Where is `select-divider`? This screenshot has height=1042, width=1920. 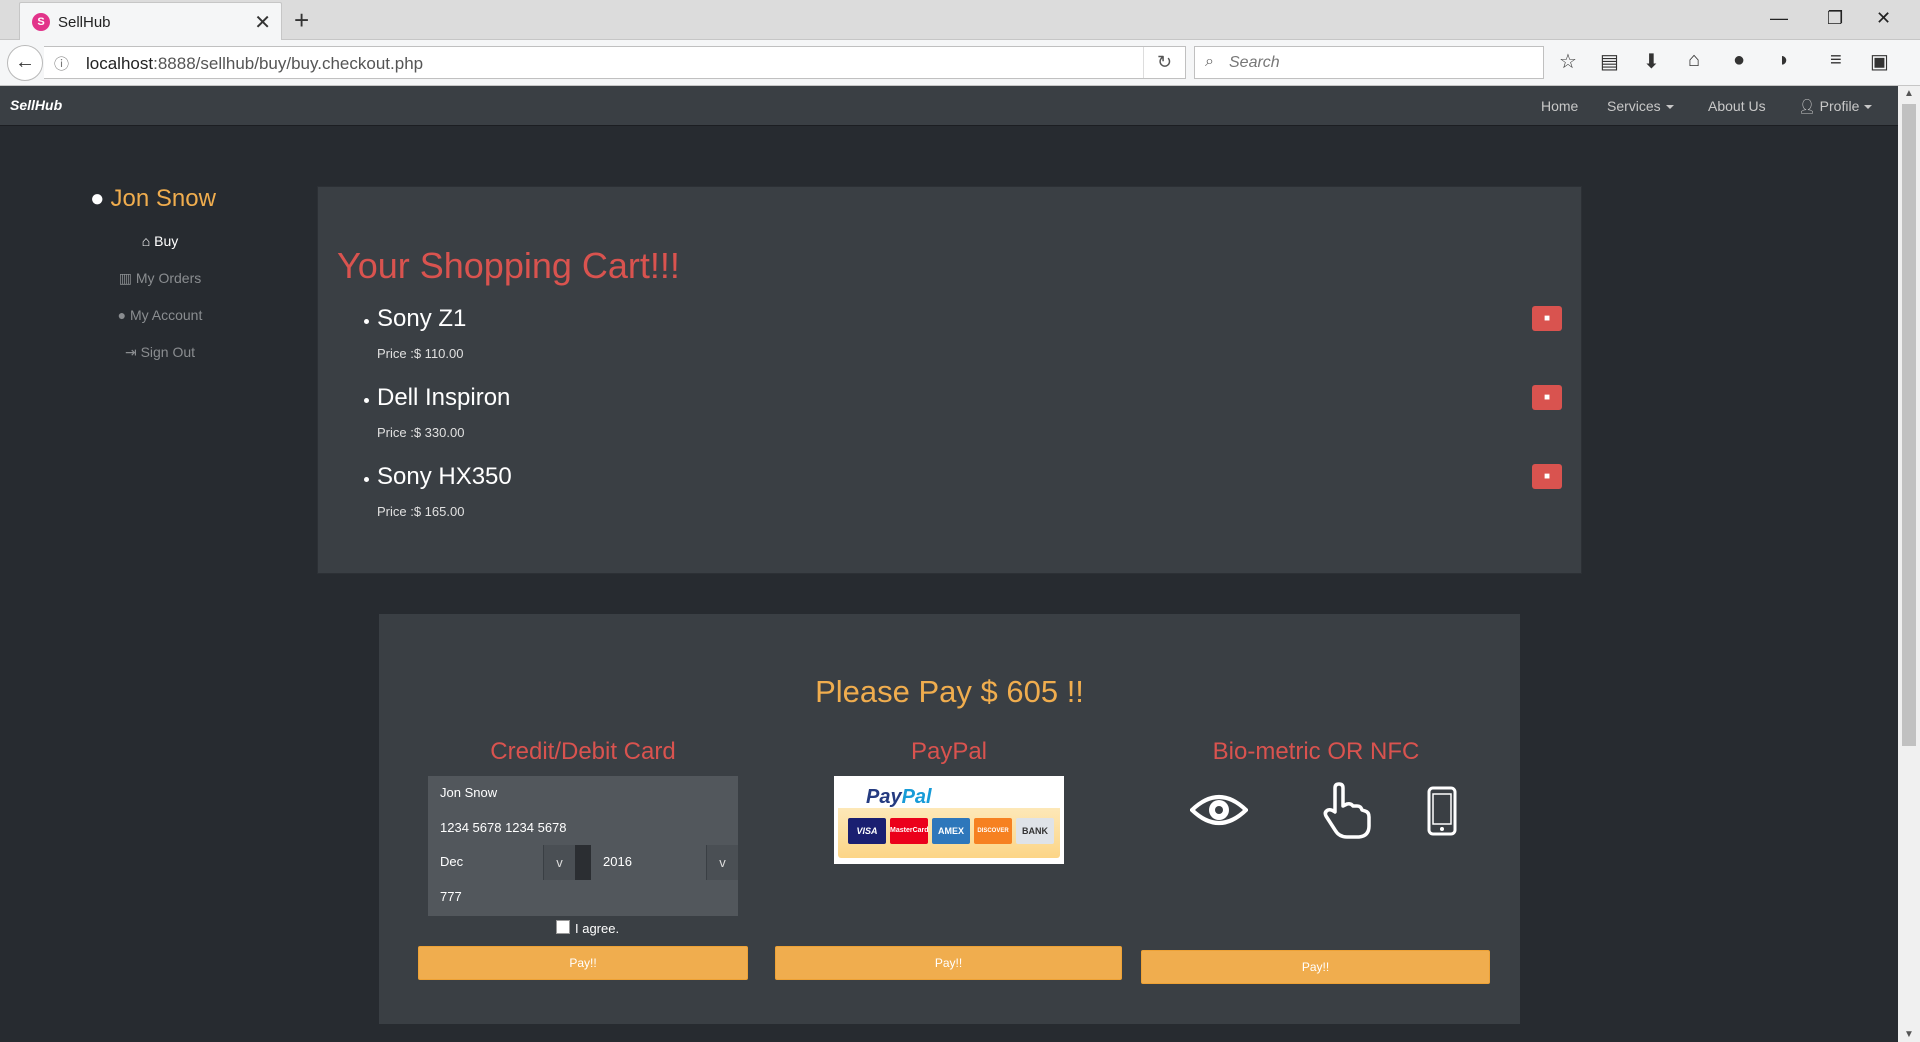
select-divider is located at coordinates (583, 862).